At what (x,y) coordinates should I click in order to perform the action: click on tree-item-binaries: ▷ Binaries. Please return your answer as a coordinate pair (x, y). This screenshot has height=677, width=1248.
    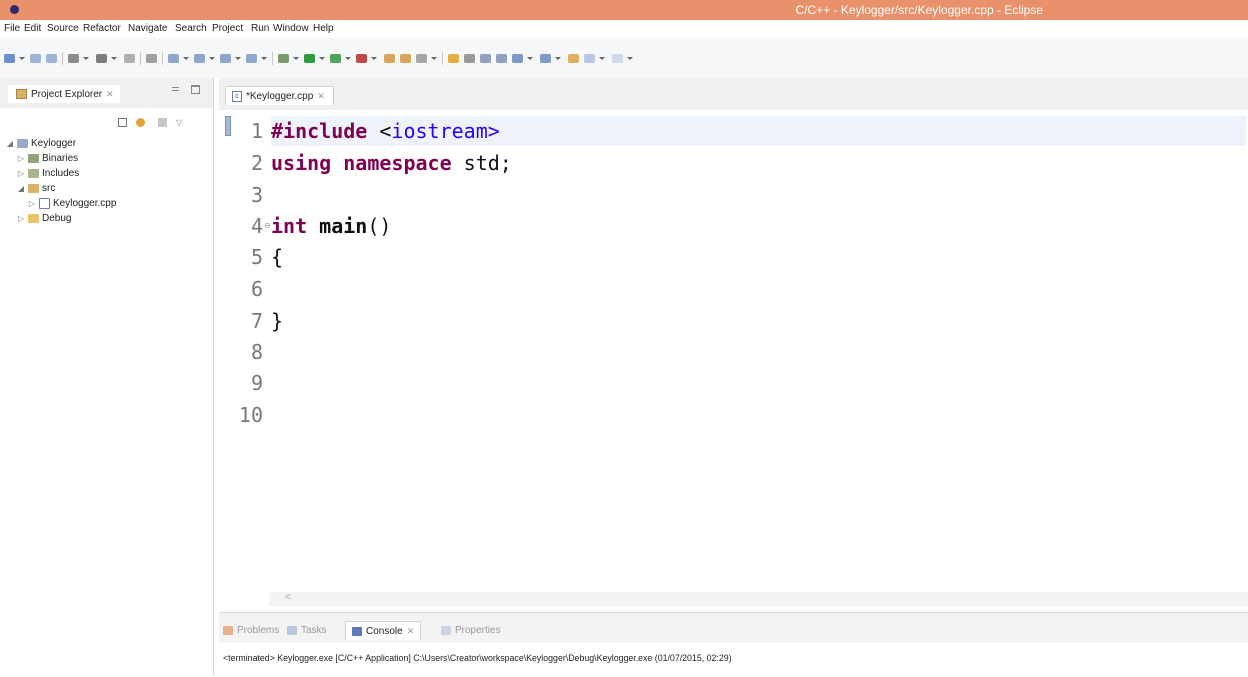
    Looking at the image, I should click on (47, 158).